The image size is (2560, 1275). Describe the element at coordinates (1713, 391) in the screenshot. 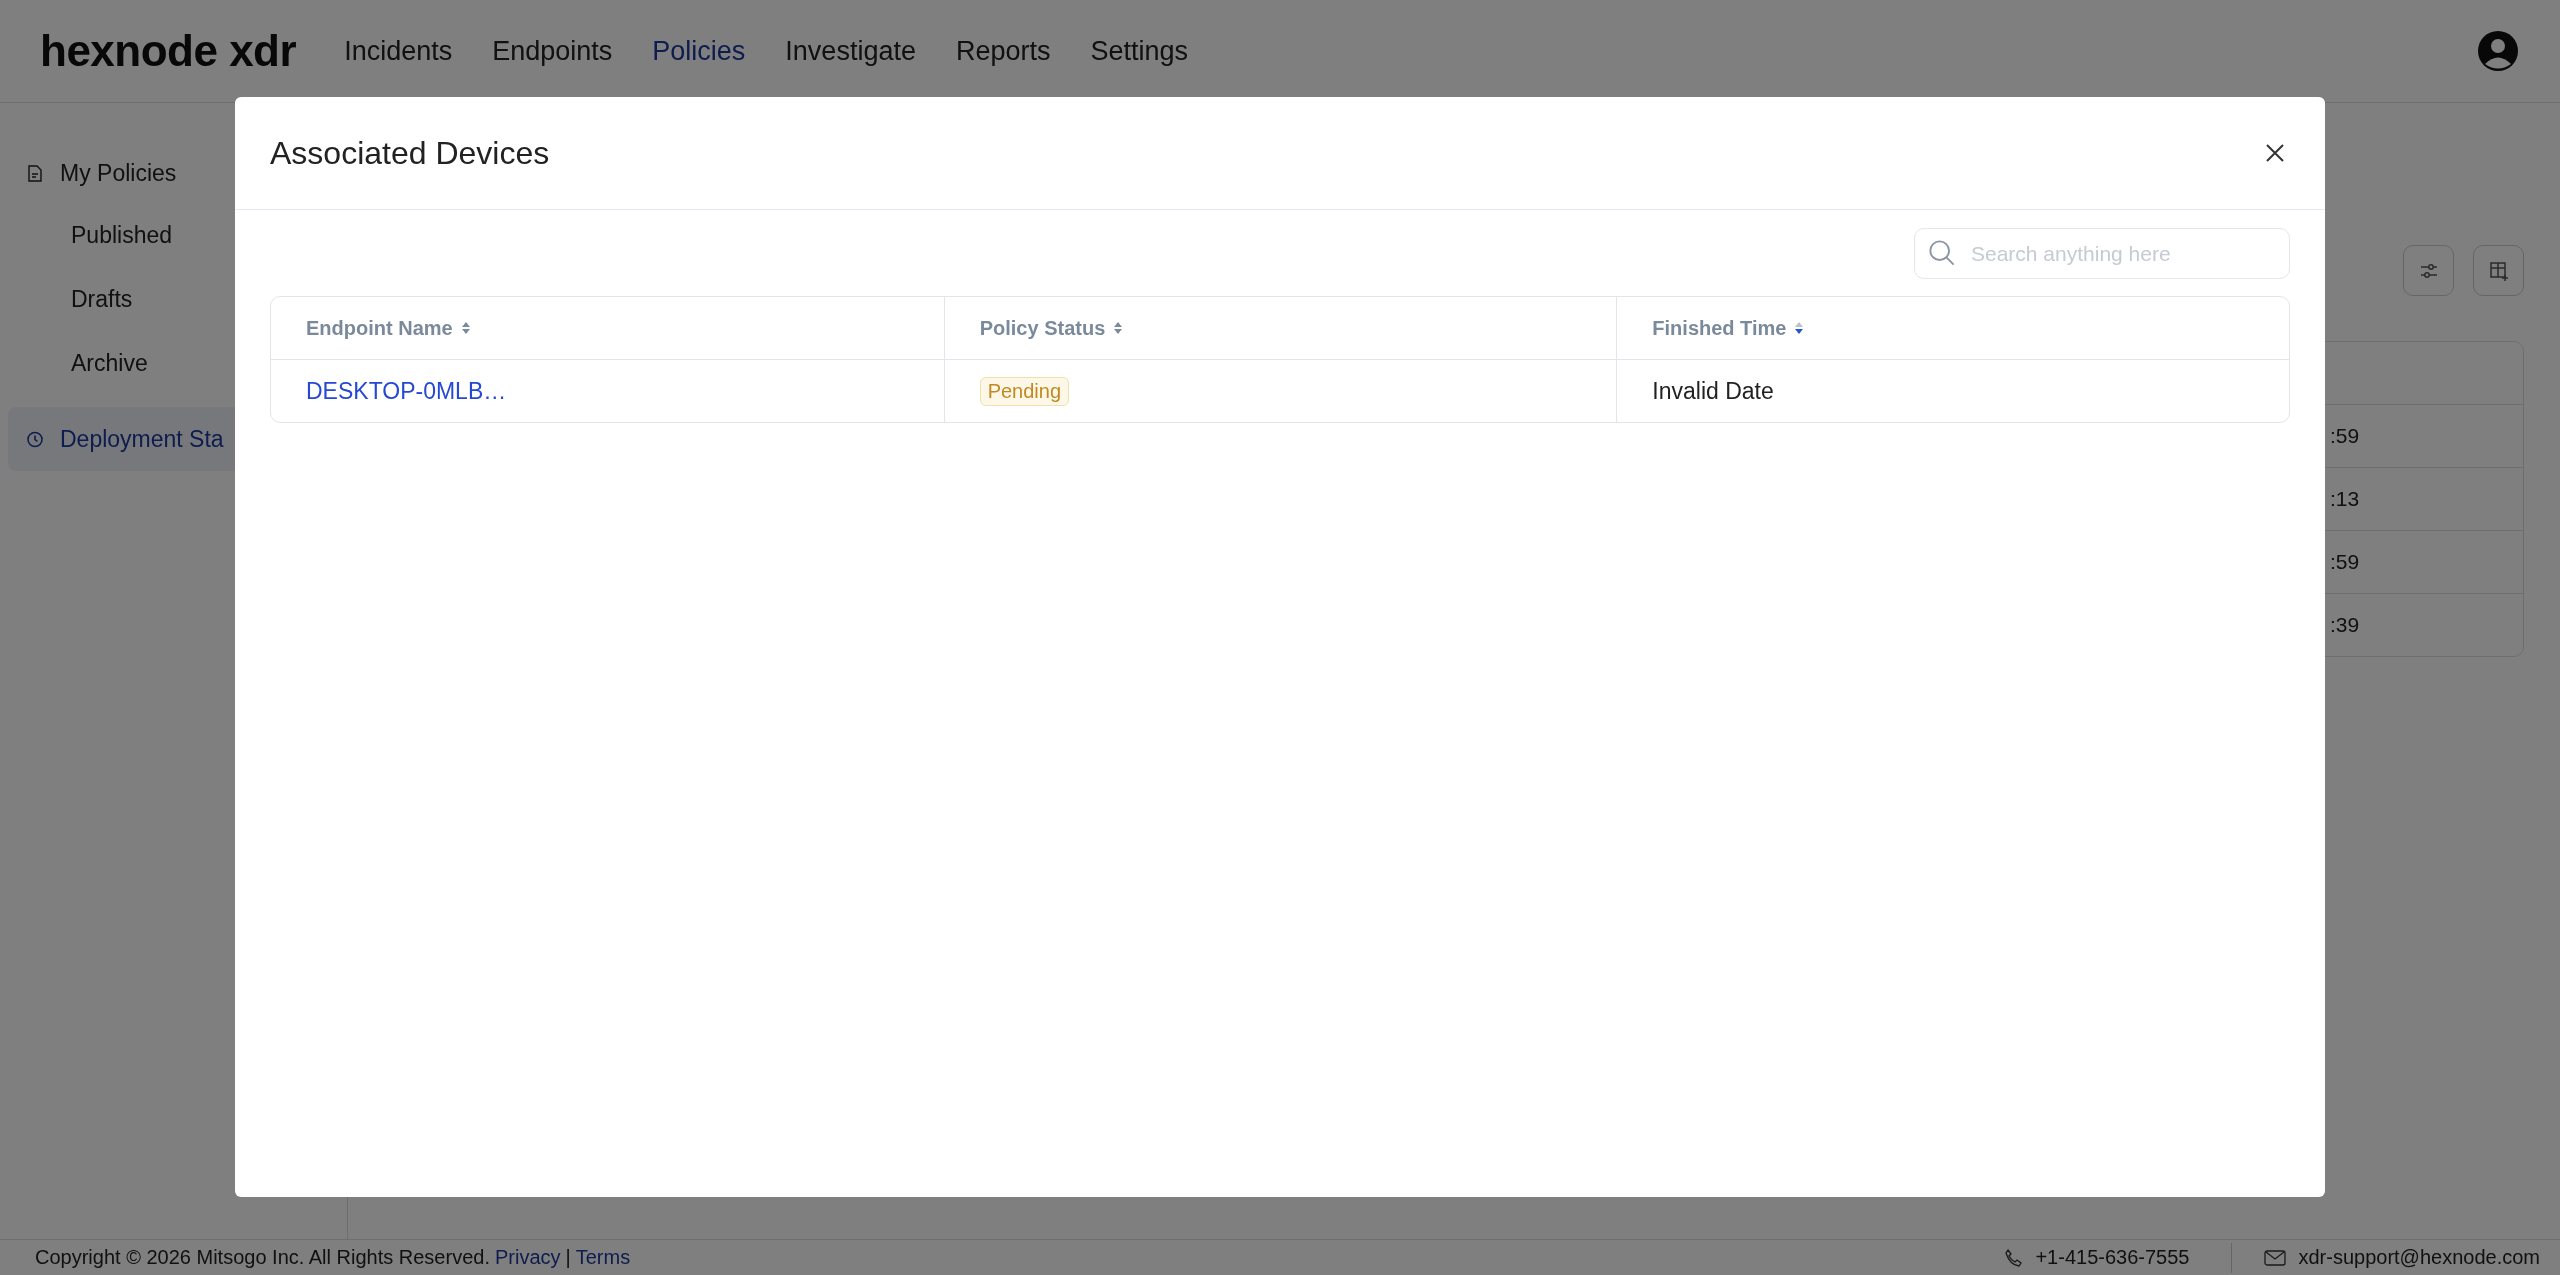

I see `table-cell: Invalid Date` at that location.